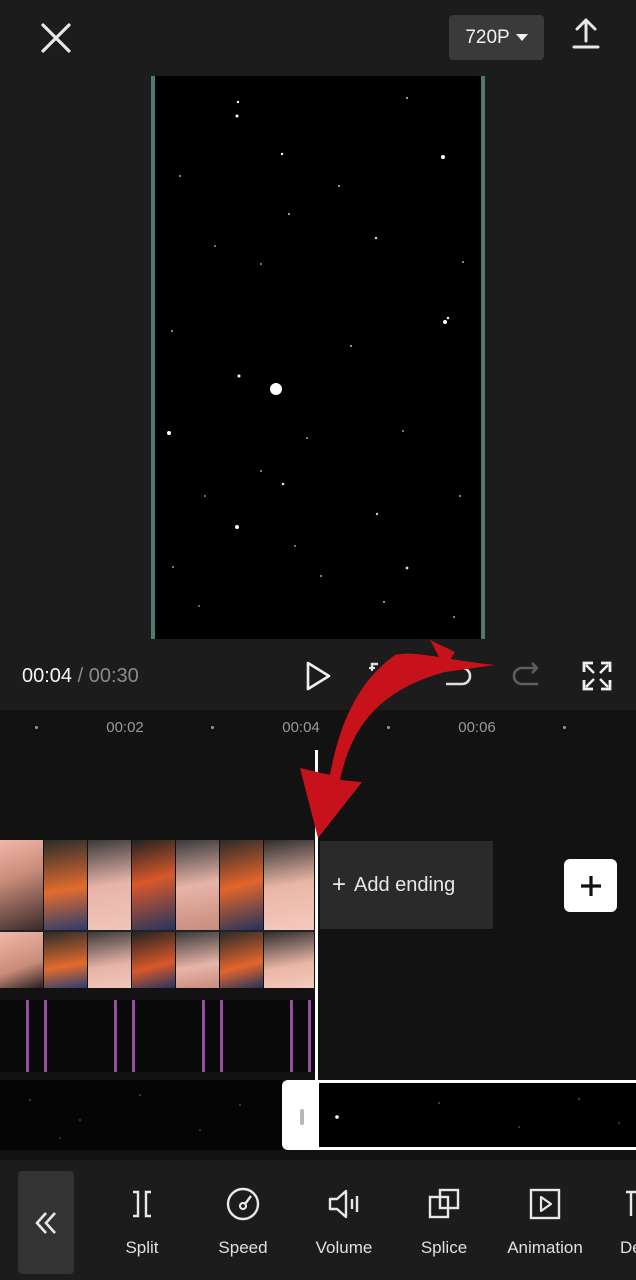 The height and width of the screenshot is (1280, 636). What do you see at coordinates (344, 1247) in the screenshot?
I see `tool-label: Volume` at bounding box center [344, 1247].